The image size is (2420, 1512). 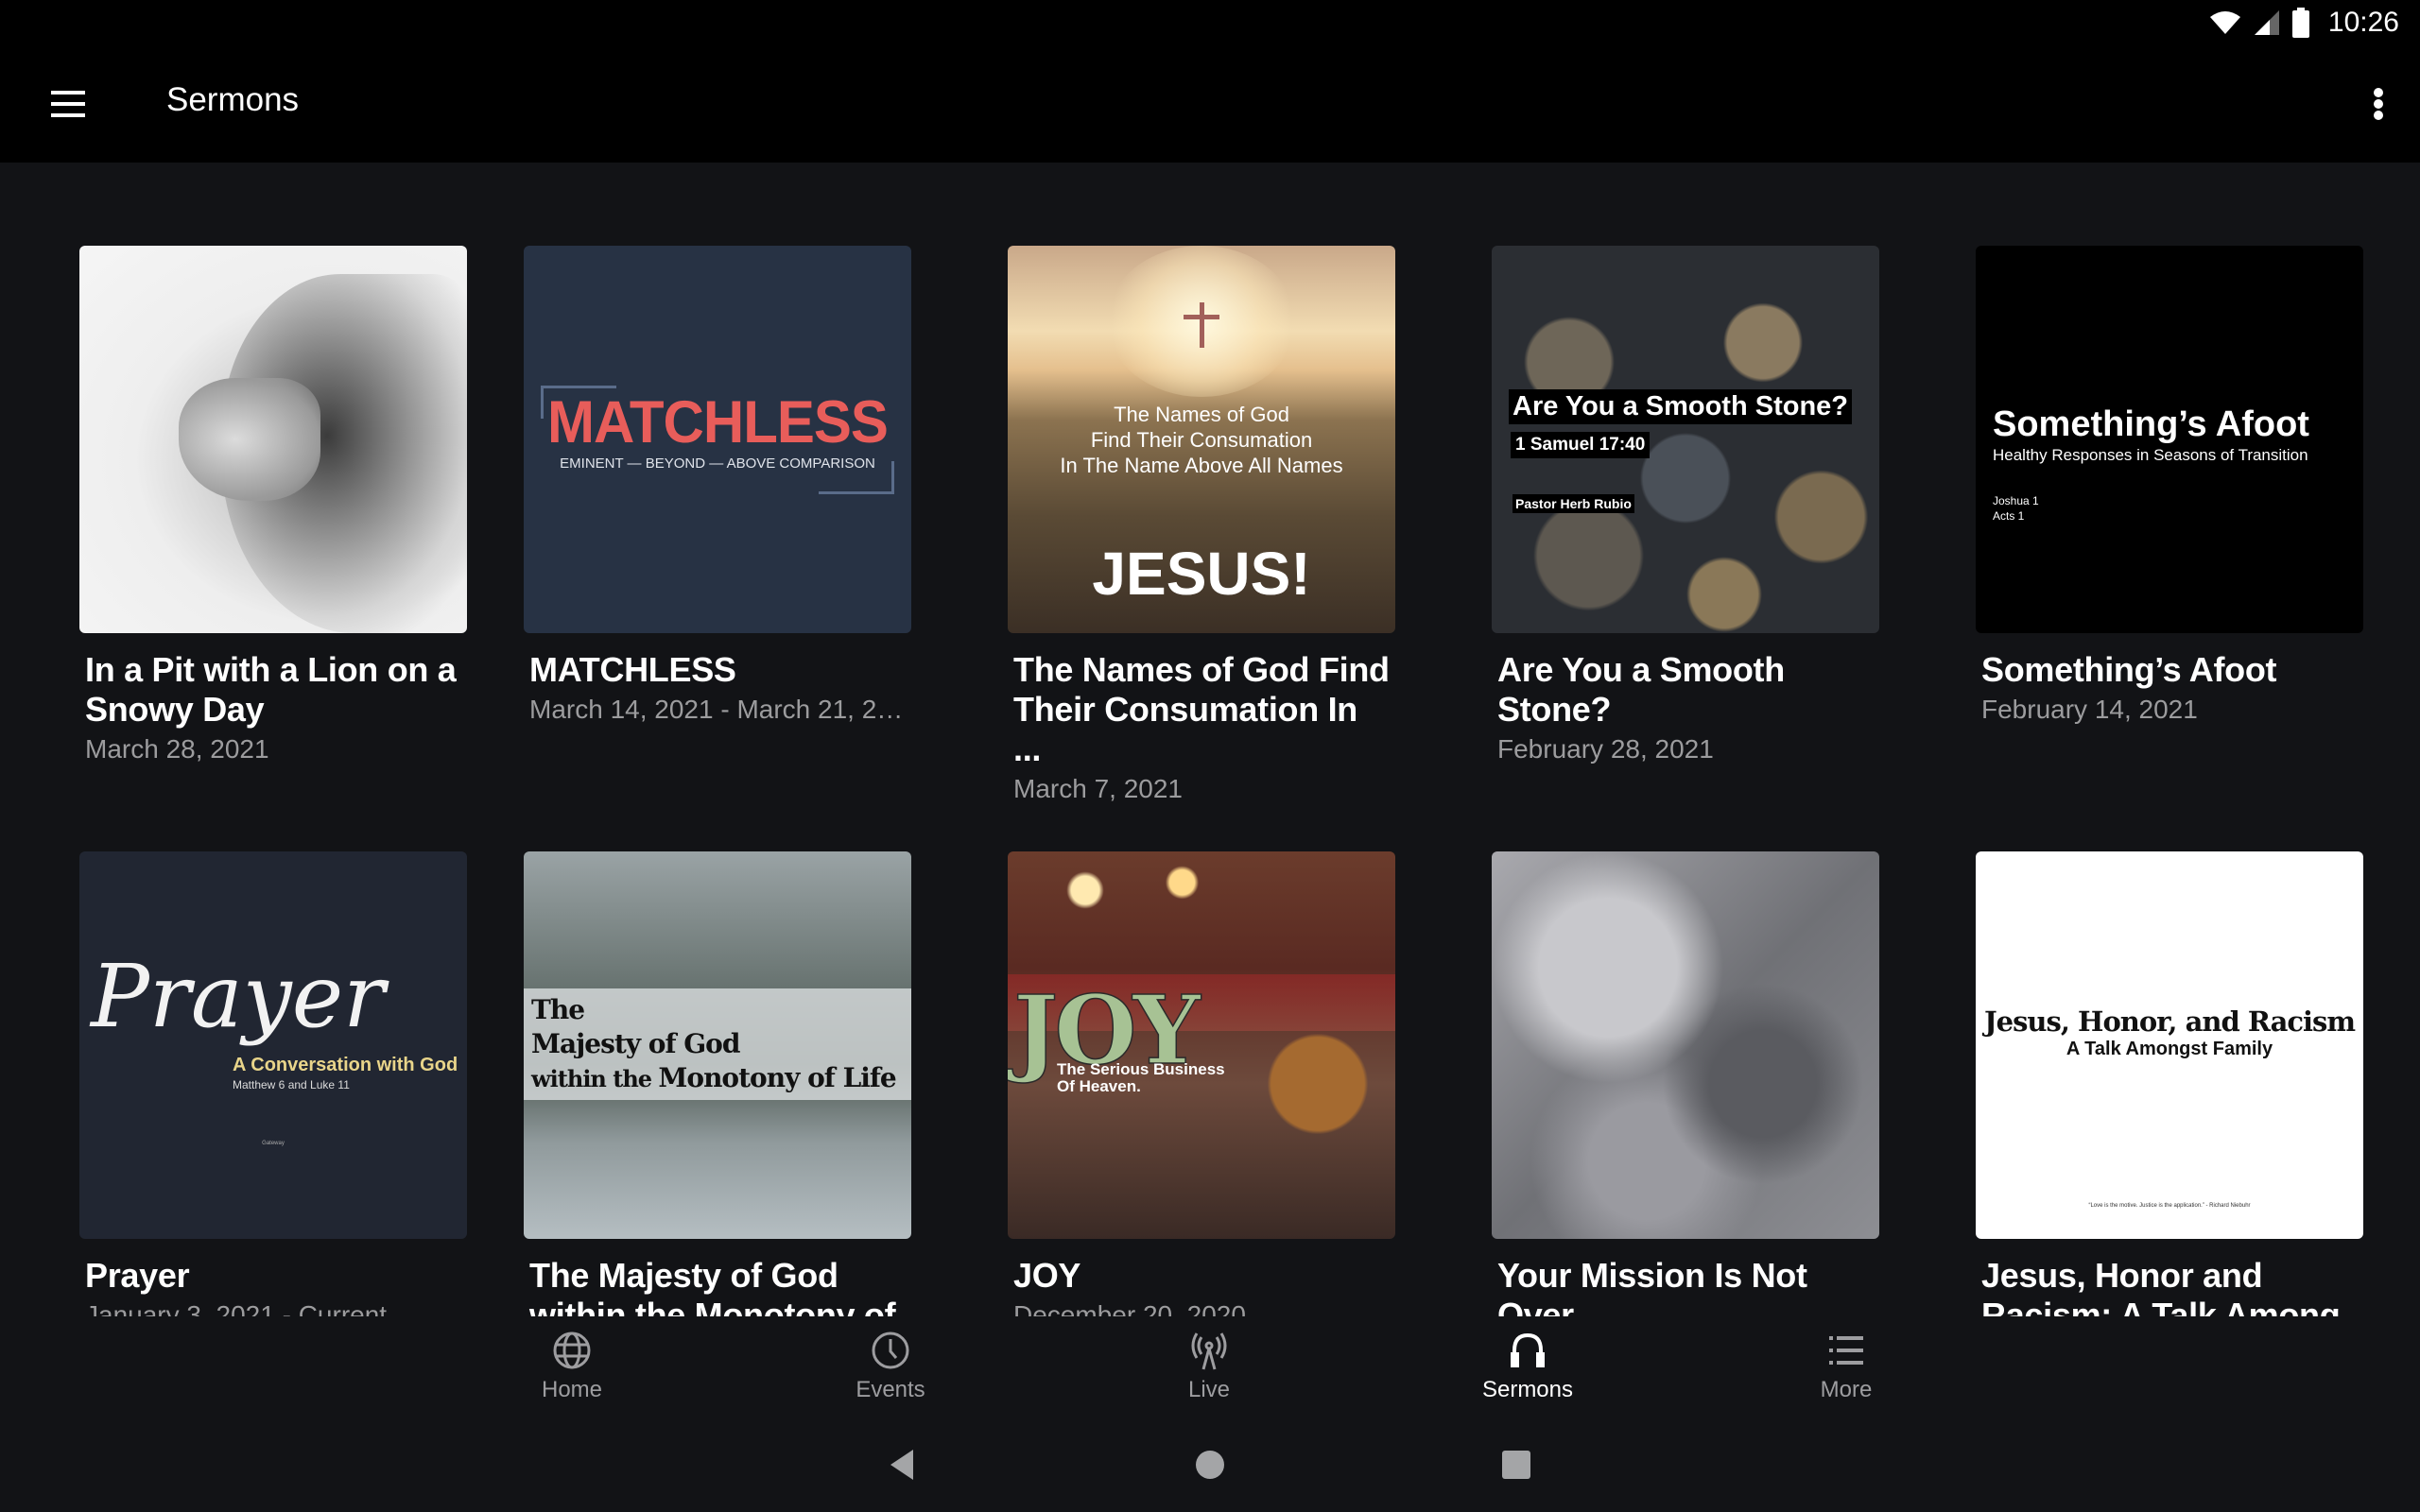 What do you see at coordinates (273, 439) in the screenshot?
I see `sermon-thumbnail-lion` at bounding box center [273, 439].